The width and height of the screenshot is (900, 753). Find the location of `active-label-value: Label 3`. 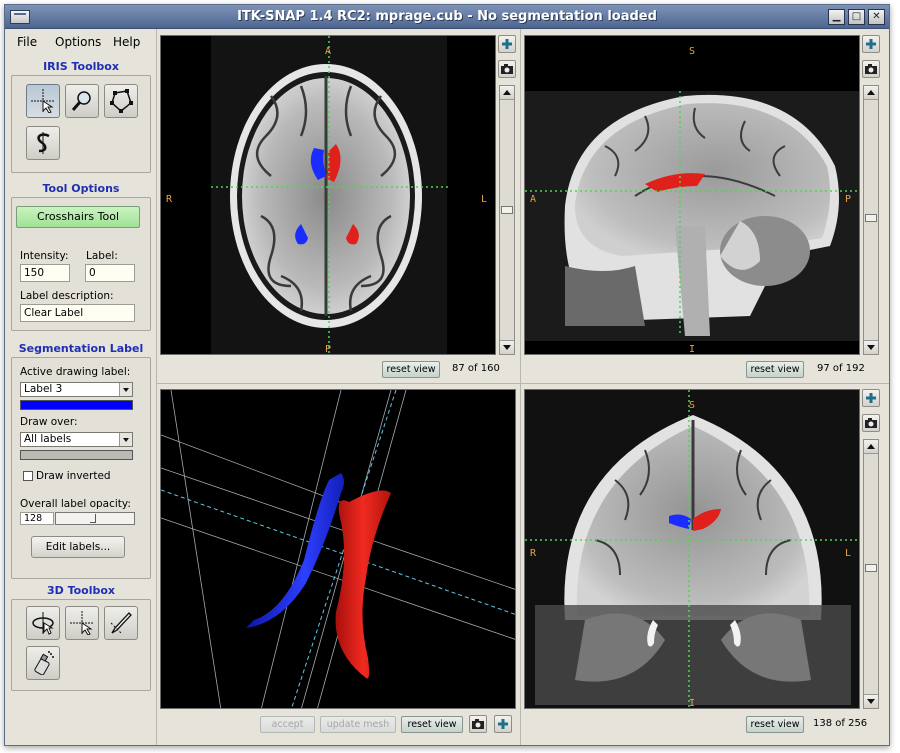

active-label-value: Label 3 is located at coordinates (43, 389).